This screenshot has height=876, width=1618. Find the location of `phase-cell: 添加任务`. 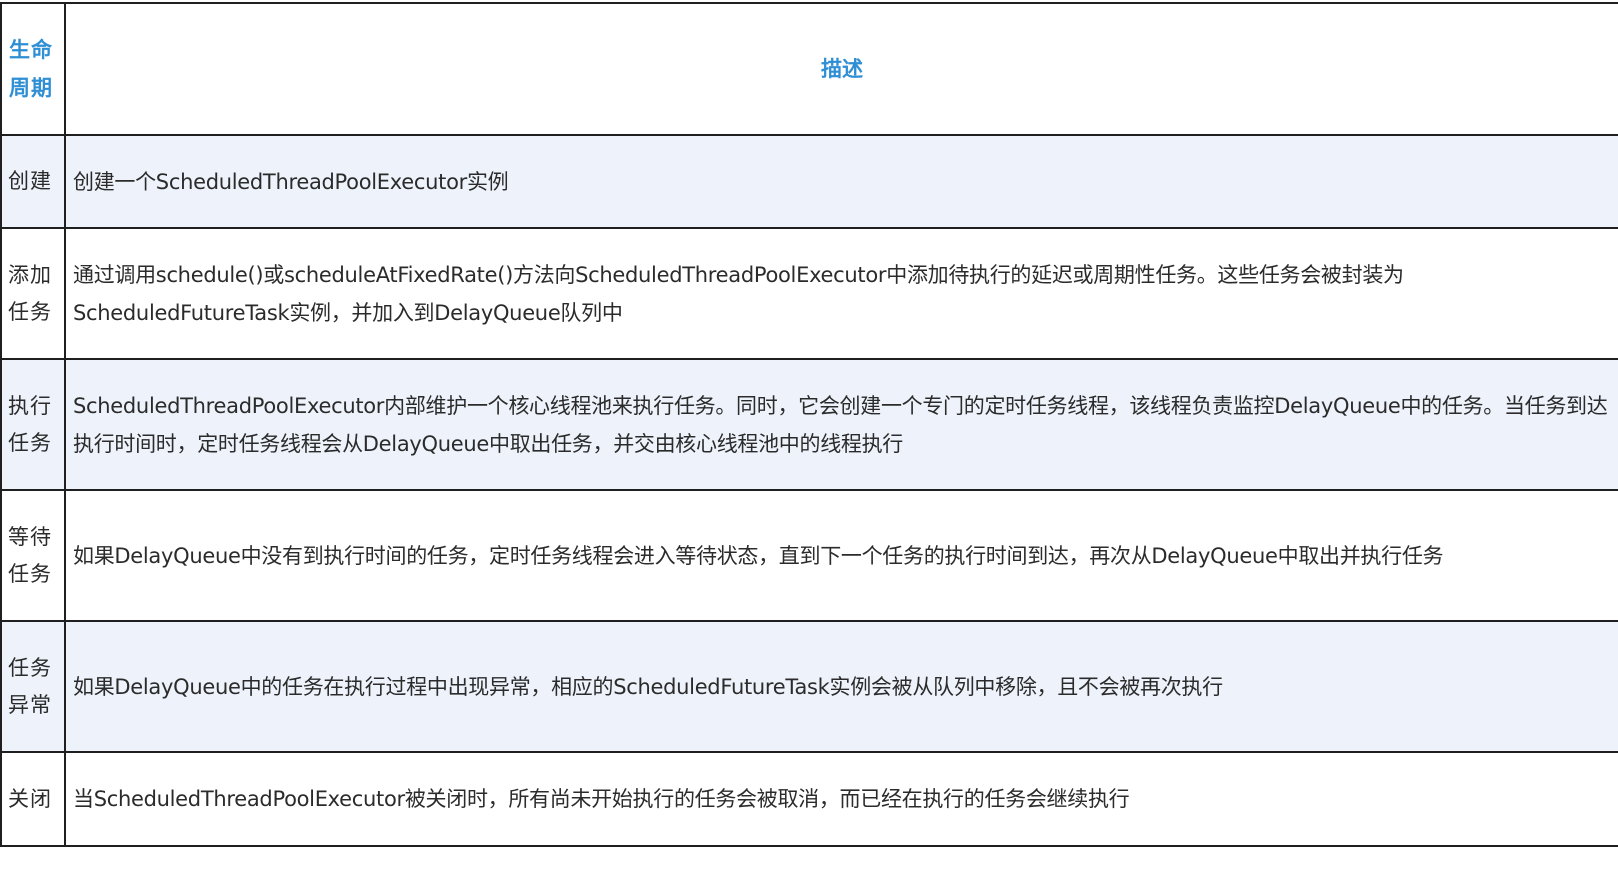

phase-cell: 添加任务 is located at coordinates (33, 293).